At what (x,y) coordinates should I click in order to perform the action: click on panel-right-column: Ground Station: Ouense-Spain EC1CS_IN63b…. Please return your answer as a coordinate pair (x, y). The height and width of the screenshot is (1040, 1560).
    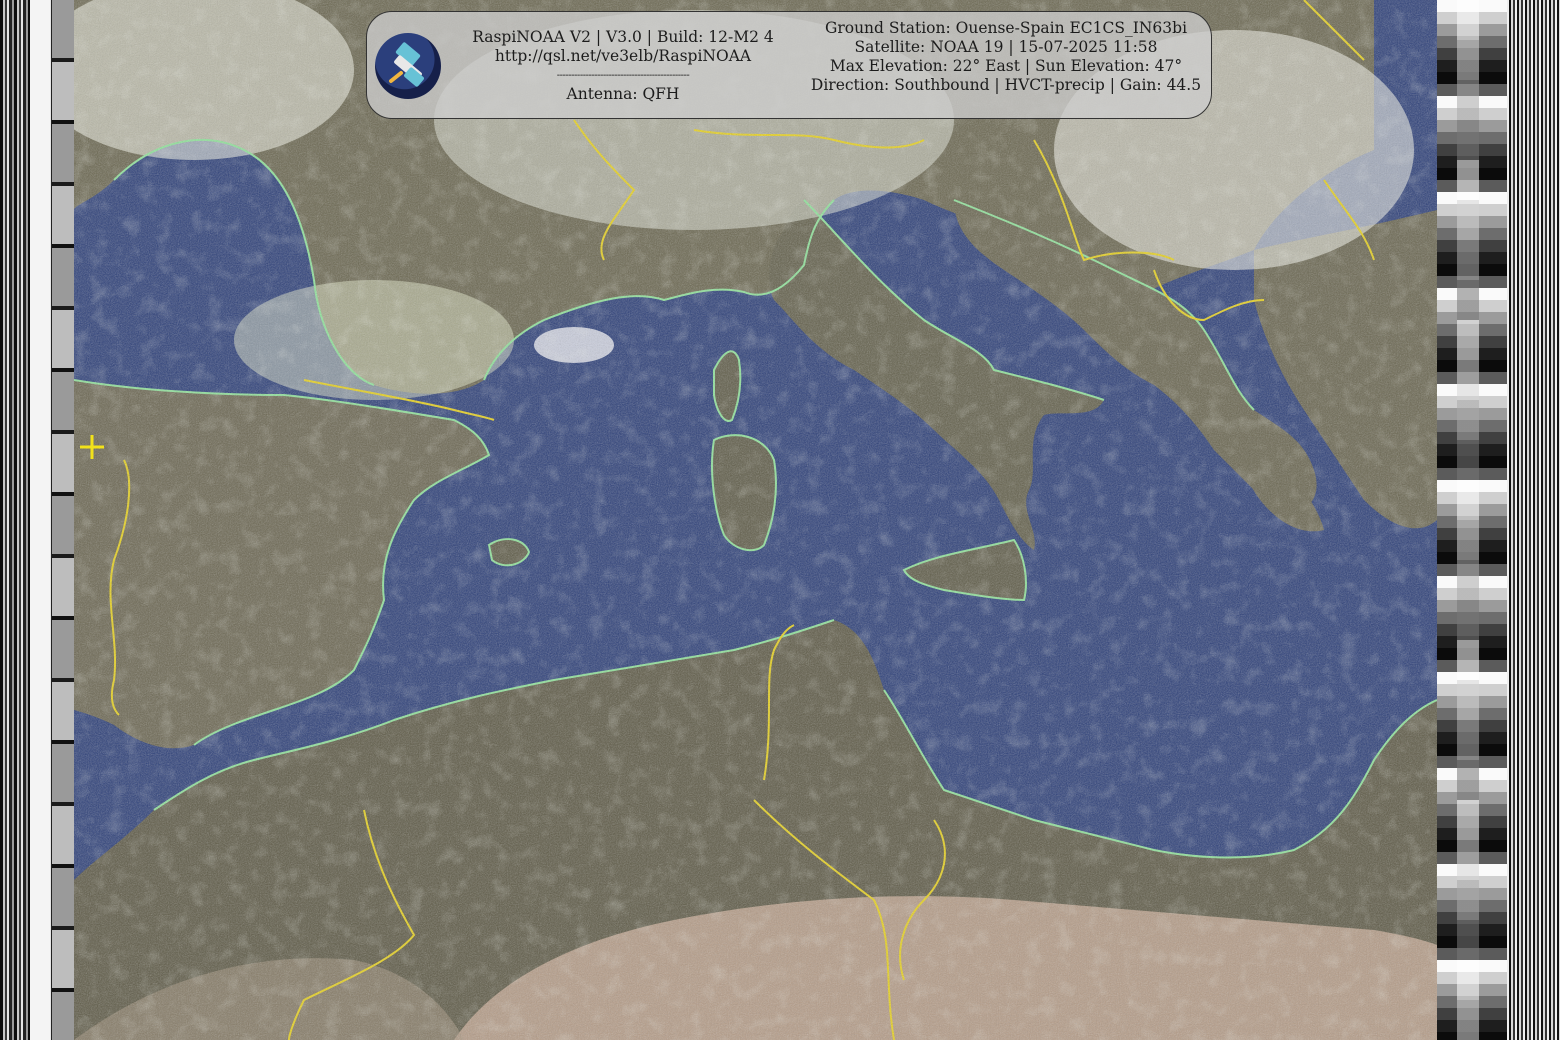
    Looking at the image, I should click on (1006, 57).